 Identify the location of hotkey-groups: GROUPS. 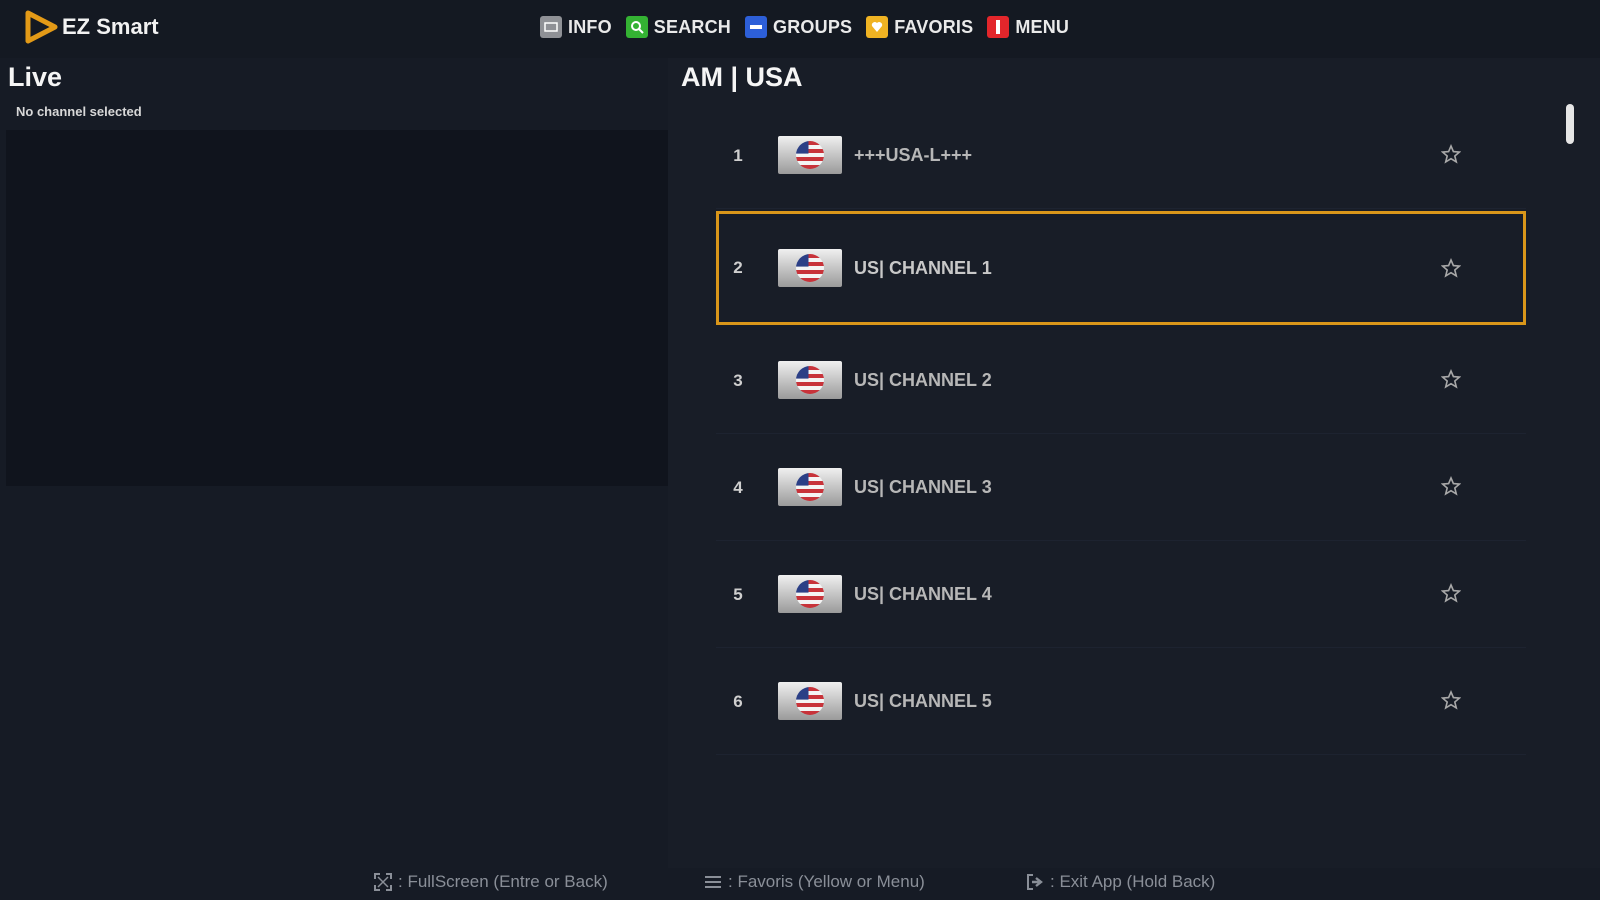
(798, 27).